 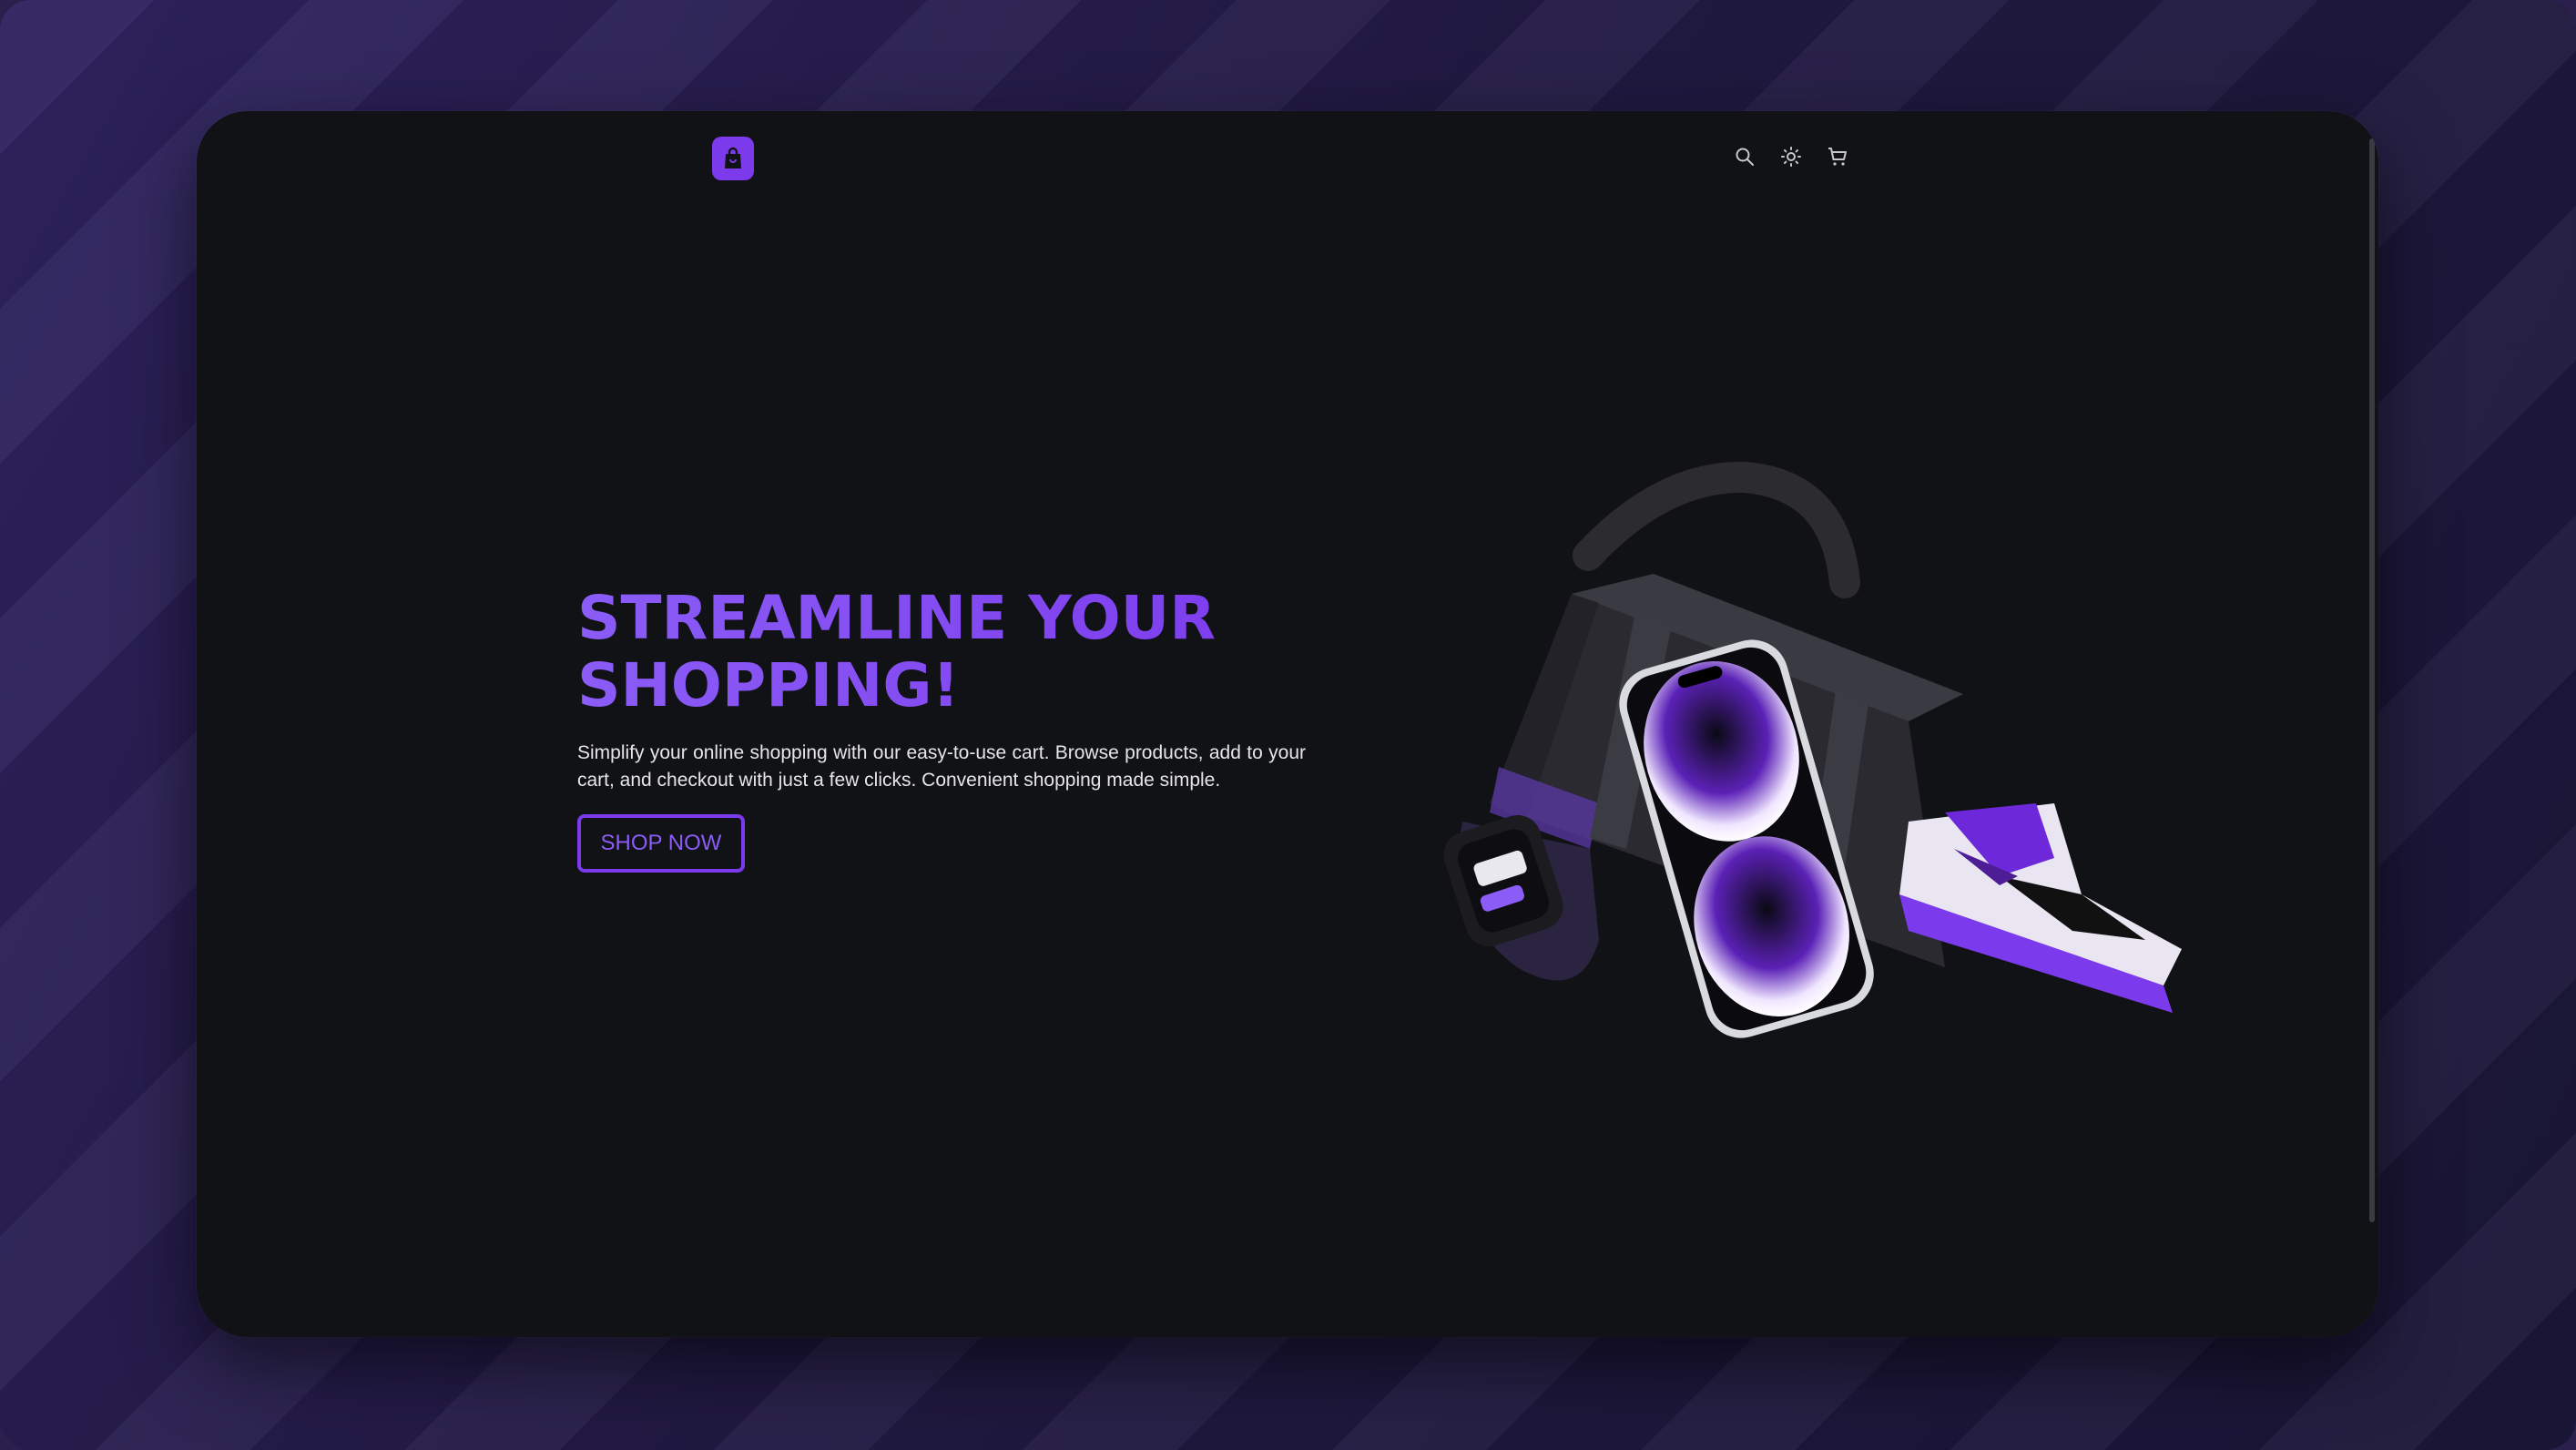 What do you see at coordinates (661, 844) in the screenshot?
I see `shop-now-button: SHOP NOW` at bounding box center [661, 844].